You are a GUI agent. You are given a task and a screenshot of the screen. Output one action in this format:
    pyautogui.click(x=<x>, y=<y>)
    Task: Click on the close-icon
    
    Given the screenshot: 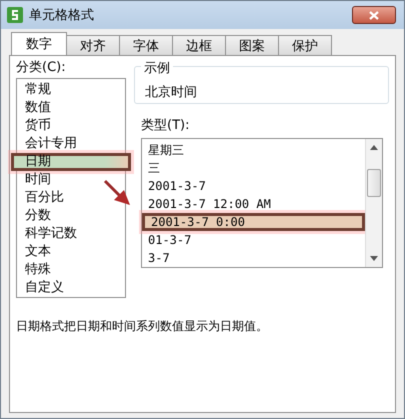 What is the action you would take?
    pyautogui.click(x=374, y=15)
    